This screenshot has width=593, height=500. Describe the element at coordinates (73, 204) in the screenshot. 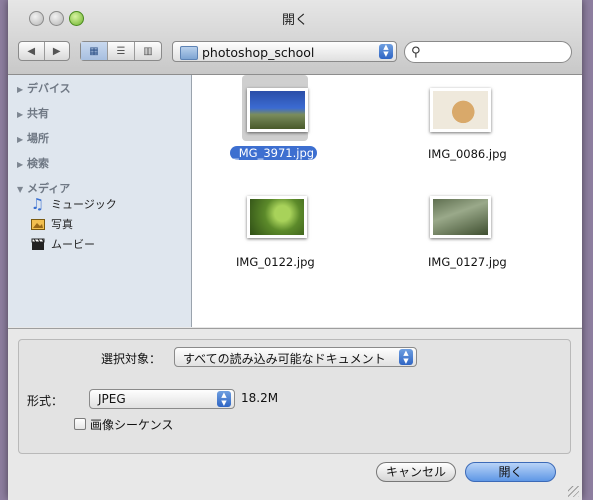

I see `sidebar-item-music: ♫ ミュージック` at that location.